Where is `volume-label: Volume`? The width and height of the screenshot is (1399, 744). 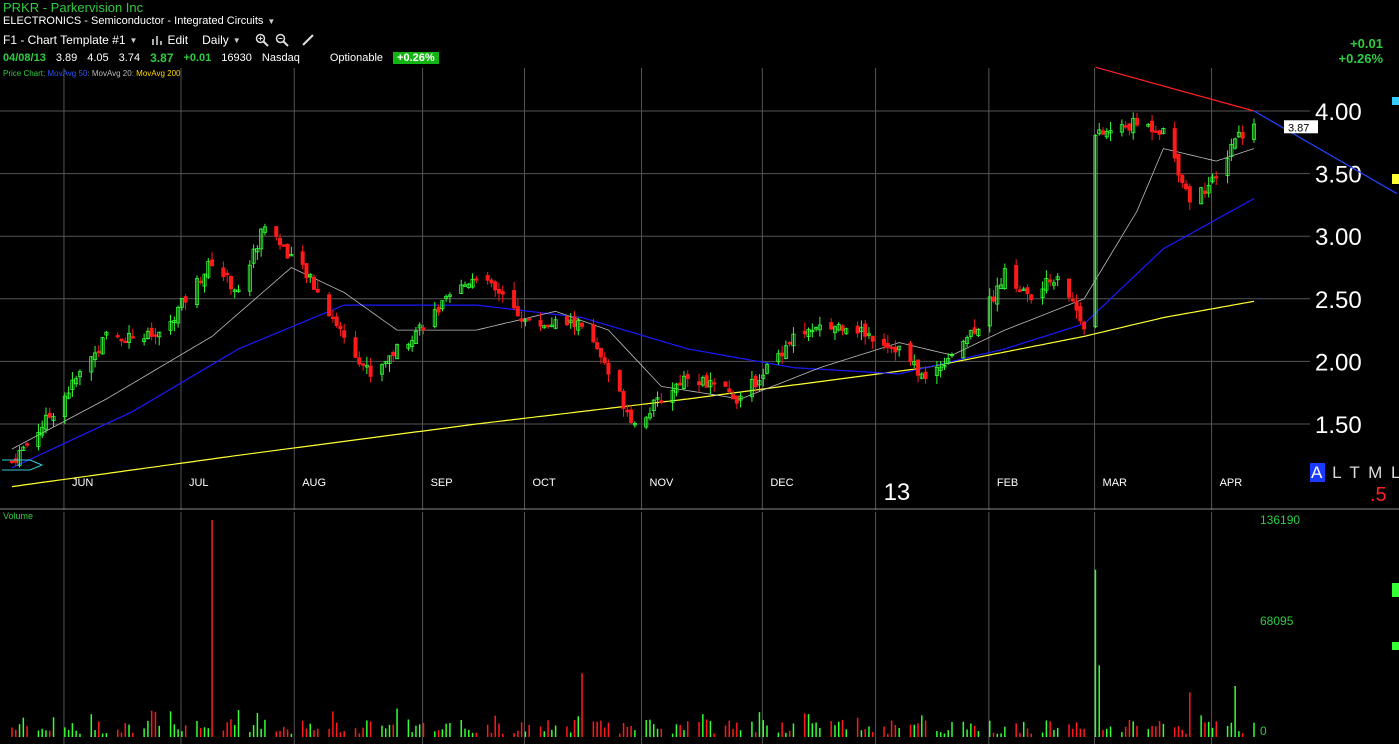 volume-label: Volume is located at coordinates (18, 516).